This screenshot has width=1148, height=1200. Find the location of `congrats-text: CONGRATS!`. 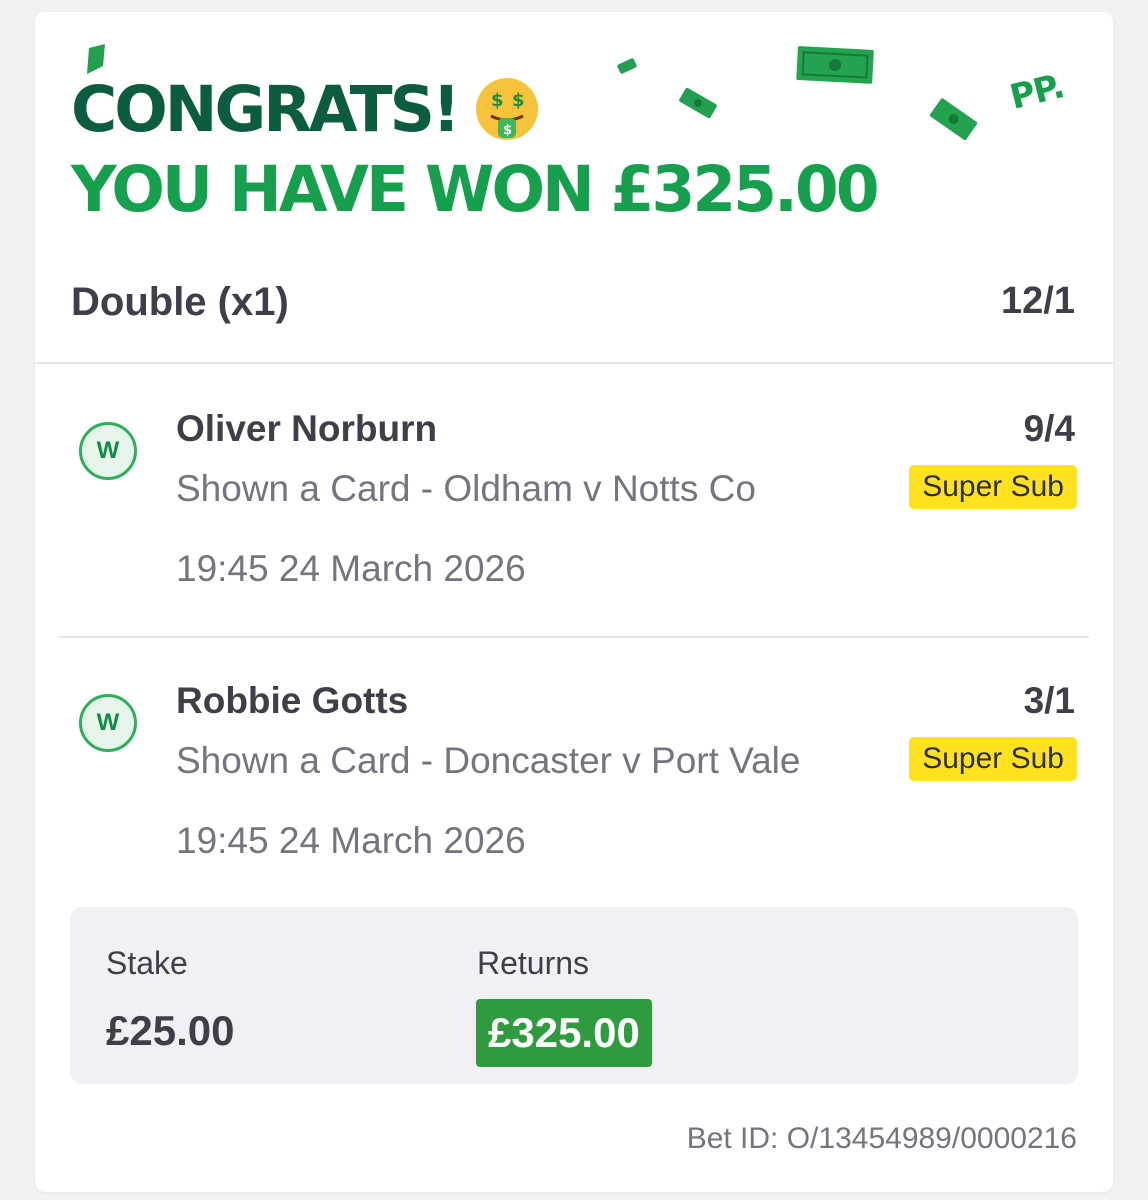

congrats-text: CONGRATS! is located at coordinates (266, 109).